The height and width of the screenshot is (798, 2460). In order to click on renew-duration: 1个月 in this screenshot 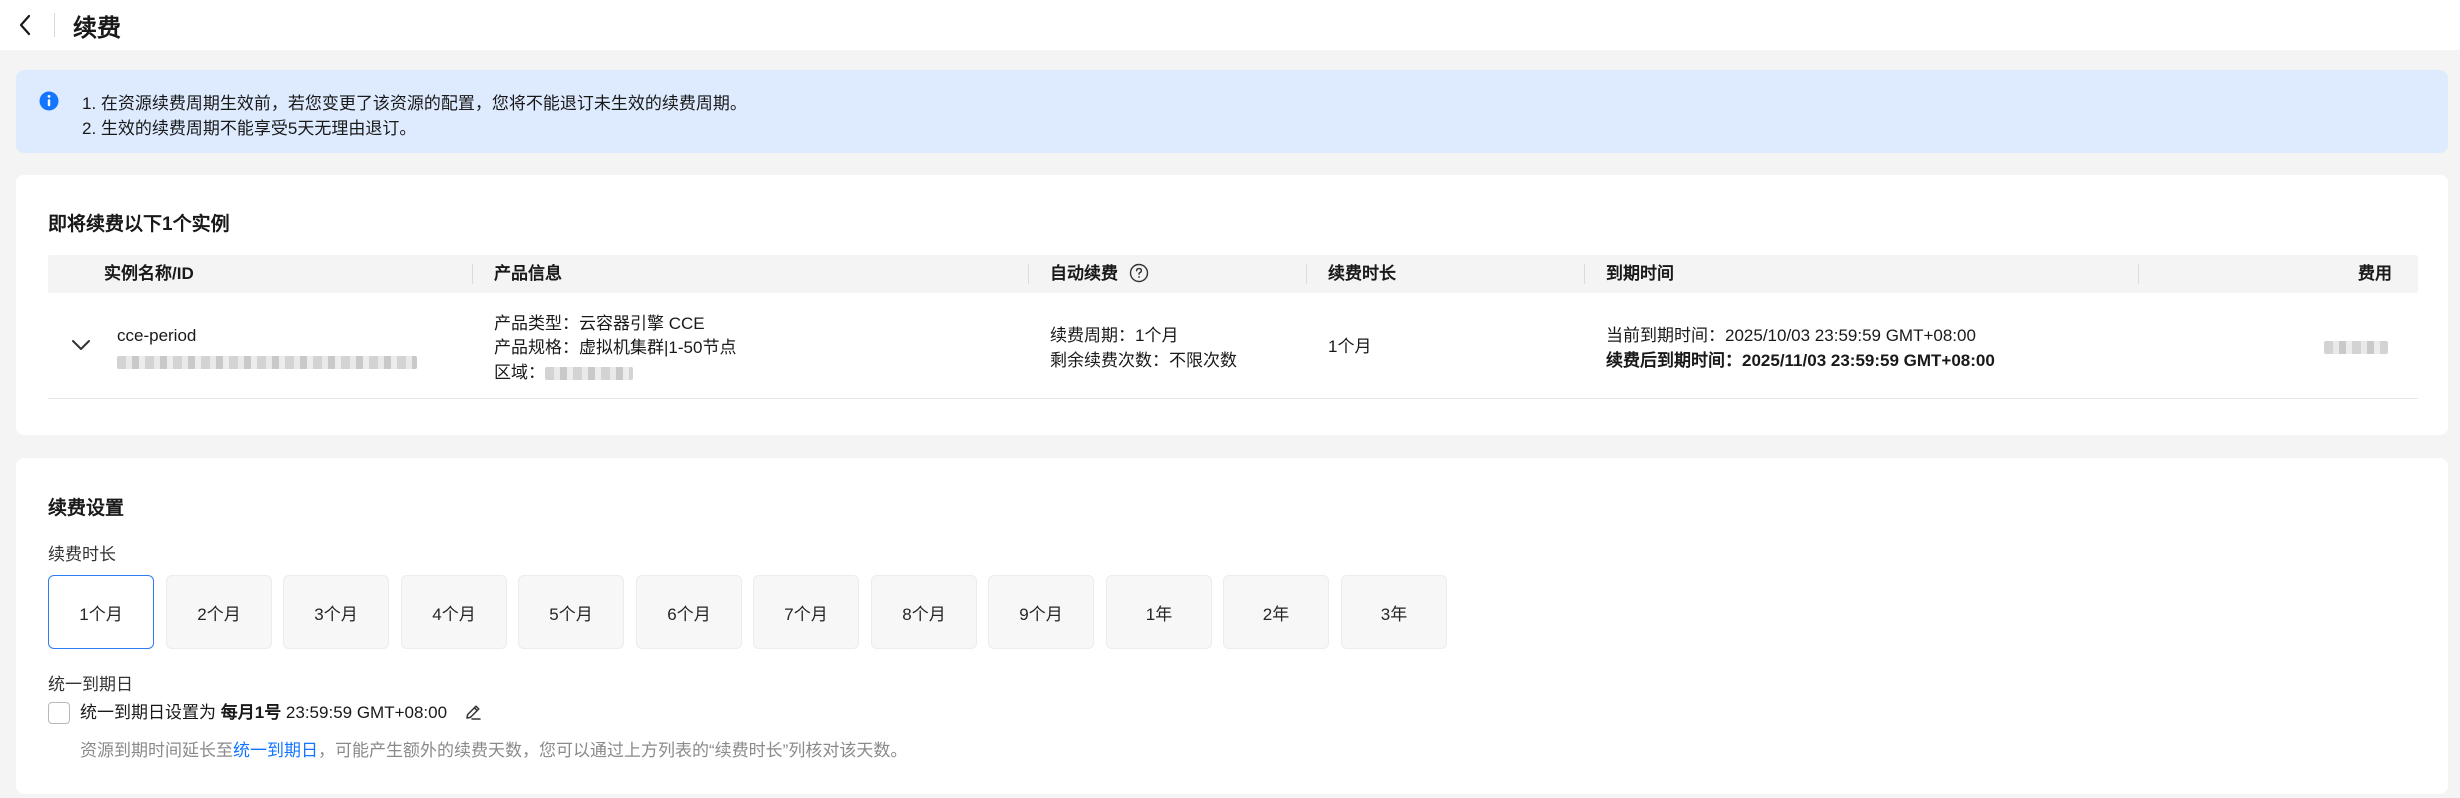, I will do `click(1350, 346)`.